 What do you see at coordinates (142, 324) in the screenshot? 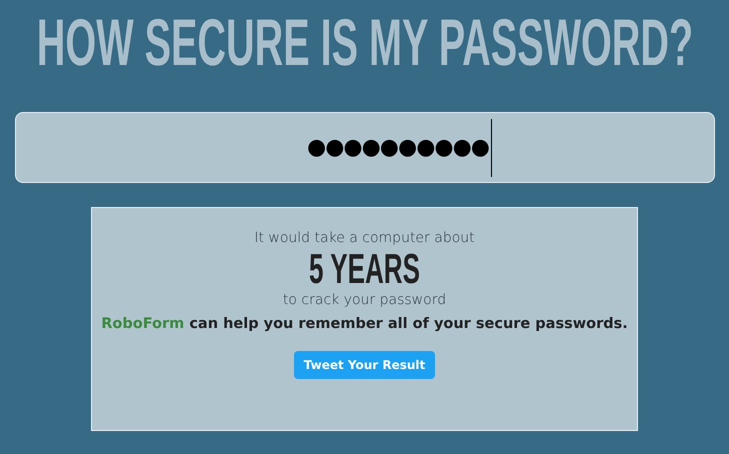
I see `roboform-link: RoboForm` at bounding box center [142, 324].